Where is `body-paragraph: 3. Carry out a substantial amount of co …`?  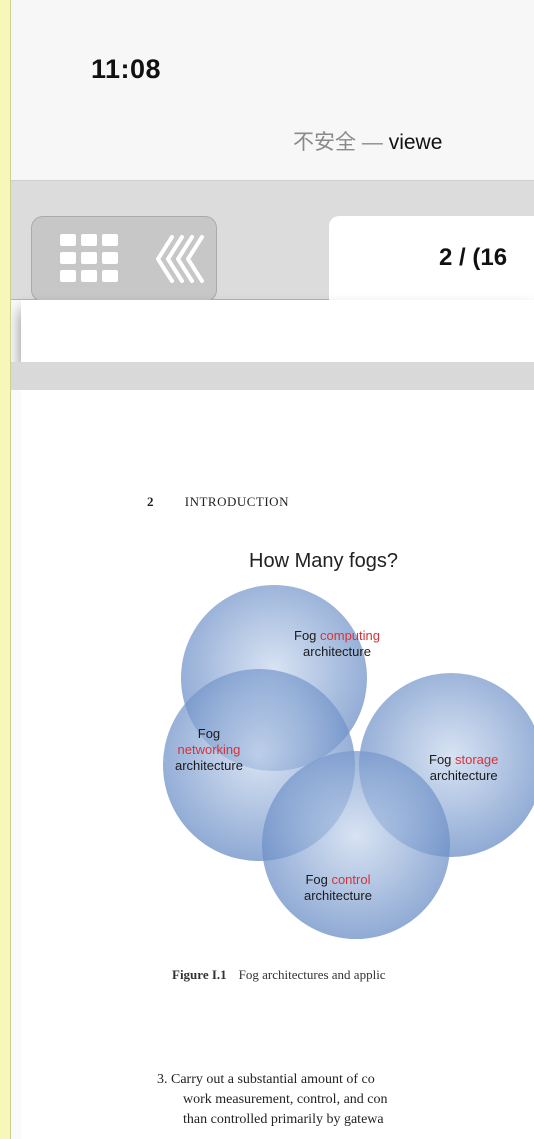 body-paragraph: 3. Carry out a substantial amount of co … is located at coordinates (345, 1100).